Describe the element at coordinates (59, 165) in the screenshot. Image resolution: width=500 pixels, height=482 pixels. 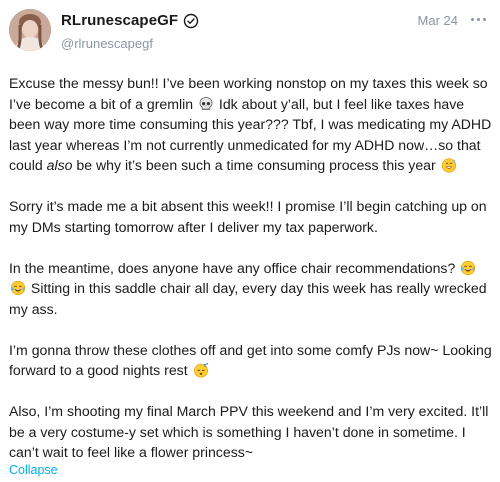
I see `post-text-emphasis: also` at that location.